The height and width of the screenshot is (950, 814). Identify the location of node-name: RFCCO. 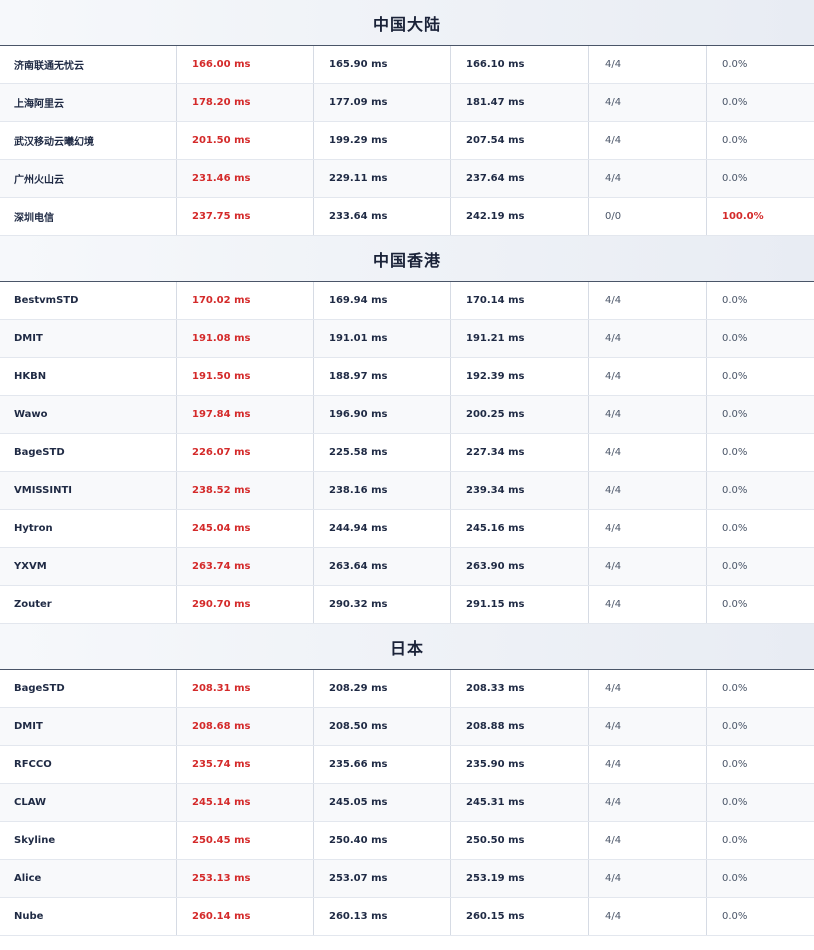
(88, 764).